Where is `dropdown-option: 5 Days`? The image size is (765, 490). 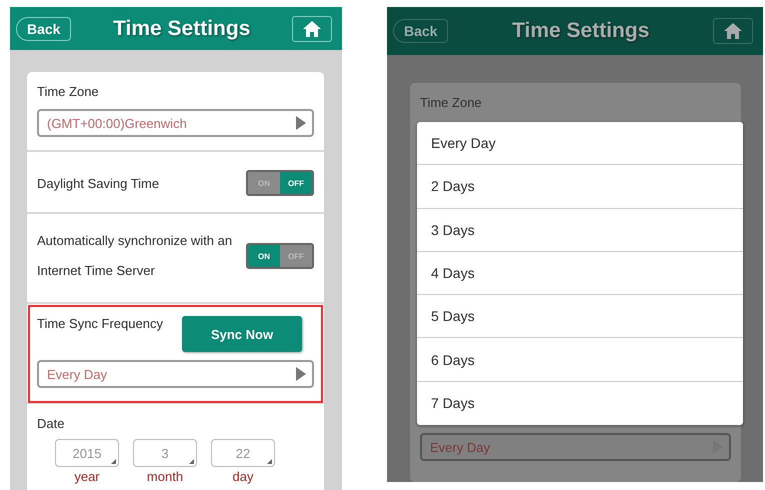 dropdown-option: 5 Days is located at coordinates (580, 316).